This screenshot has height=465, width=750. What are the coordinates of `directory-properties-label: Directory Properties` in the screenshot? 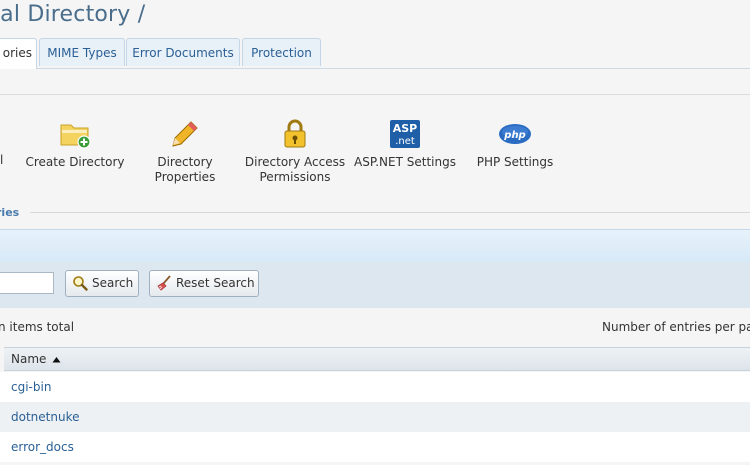 It's located at (185, 169).